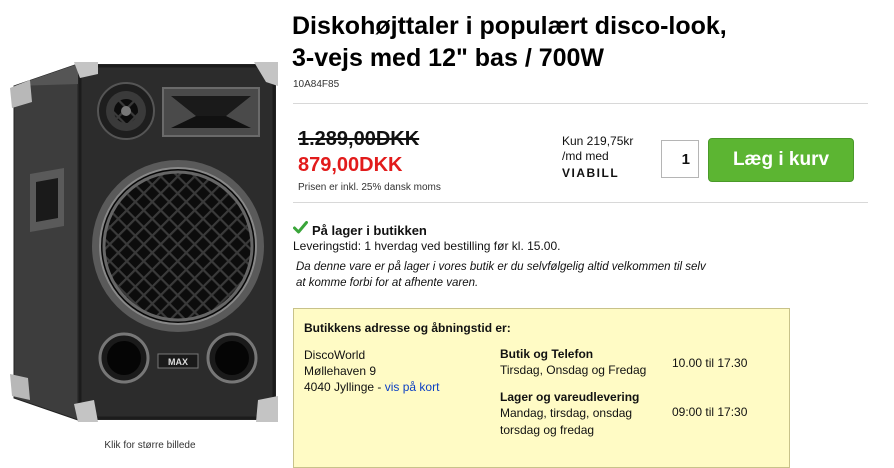 Image resolution: width=894 pixels, height=468 pixels. What do you see at coordinates (710, 363) in the screenshot?
I see `shop-hours: 10.00 til 17.30` at bounding box center [710, 363].